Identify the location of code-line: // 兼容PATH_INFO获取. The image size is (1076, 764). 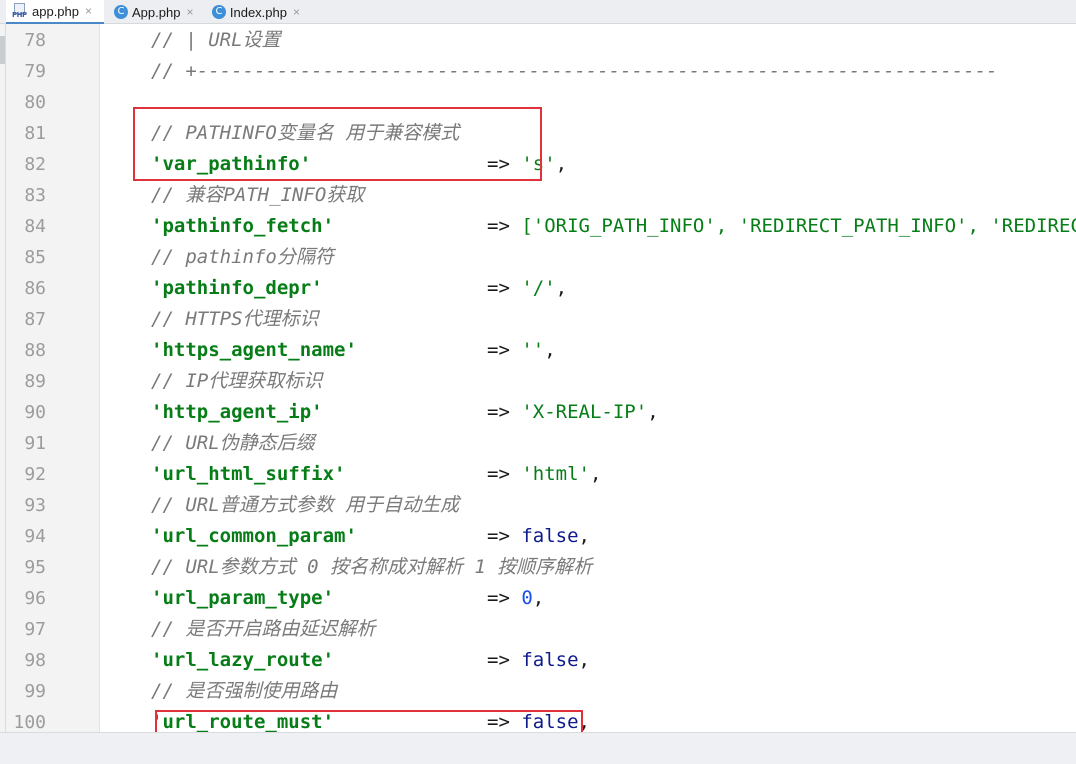
(257, 195).